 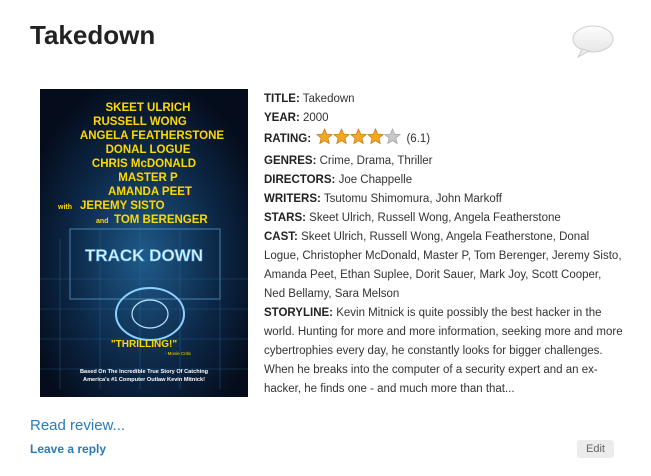 I want to click on title-value: Takedown, so click(x=328, y=99).